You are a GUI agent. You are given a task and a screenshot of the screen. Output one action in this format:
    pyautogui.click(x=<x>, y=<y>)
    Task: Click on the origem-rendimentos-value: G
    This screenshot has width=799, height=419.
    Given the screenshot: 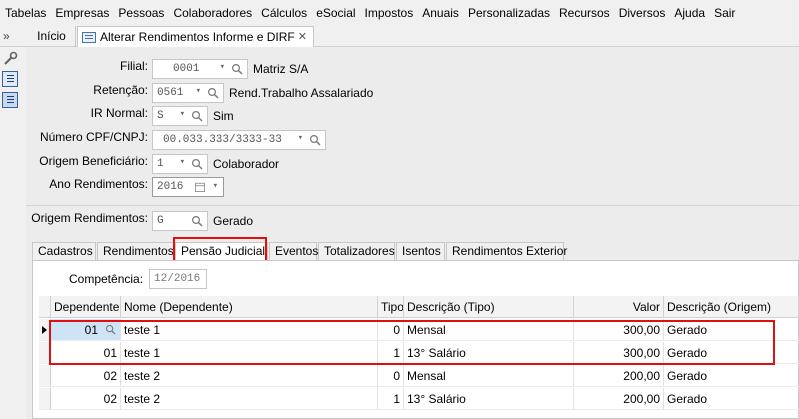 What is the action you would take?
    pyautogui.click(x=160, y=221)
    